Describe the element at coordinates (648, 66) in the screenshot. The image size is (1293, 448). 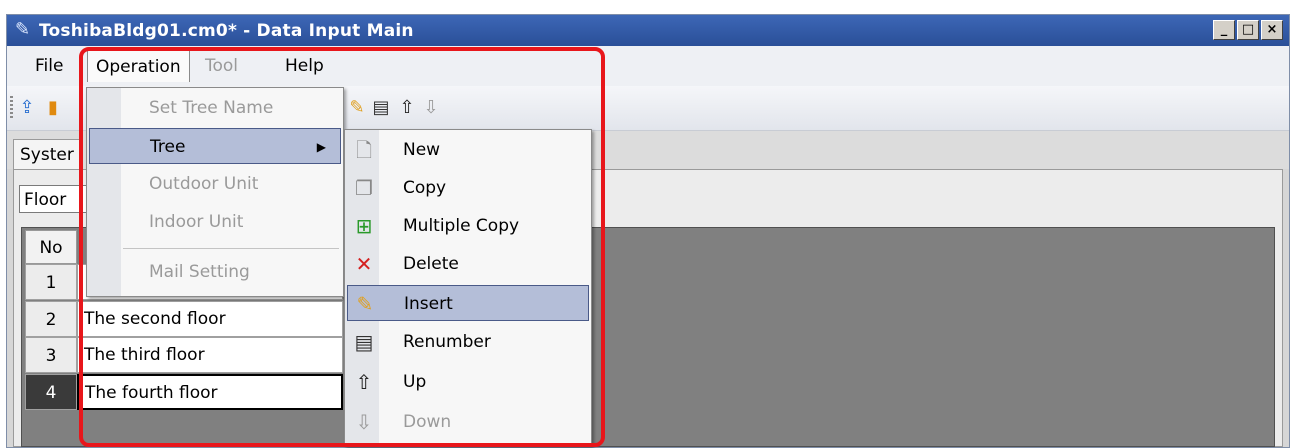
I see `menu-bar: File Operation Tool Help` at that location.